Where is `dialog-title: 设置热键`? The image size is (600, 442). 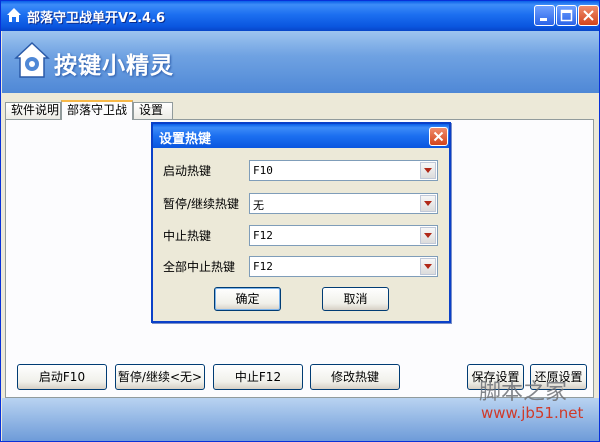 dialog-title: 设置热键 is located at coordinates (185, 139).